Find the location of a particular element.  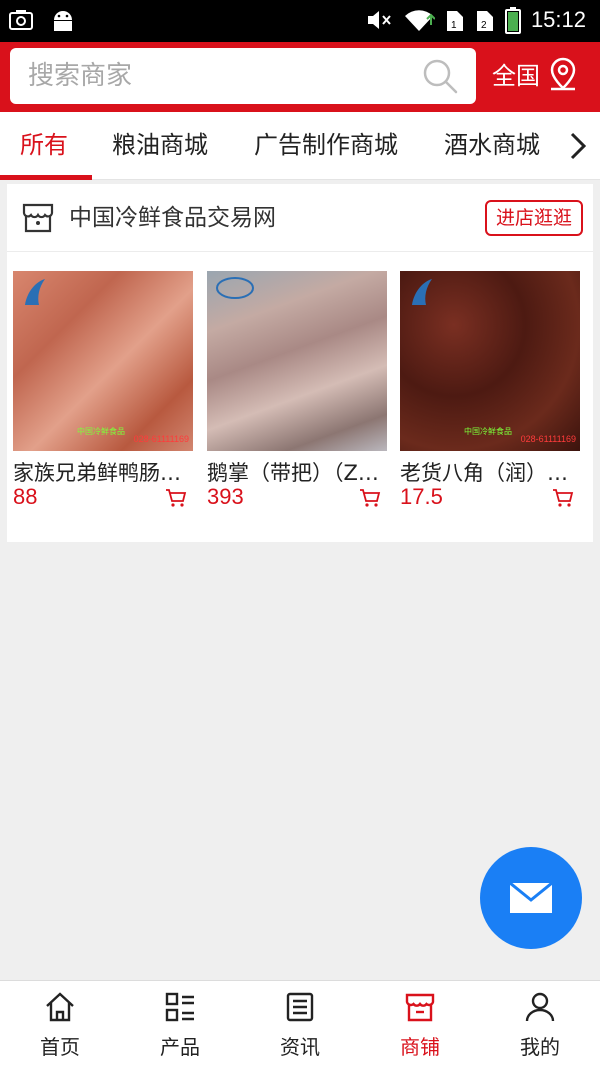

location-pin-icon is located at coordinates (563, 73).